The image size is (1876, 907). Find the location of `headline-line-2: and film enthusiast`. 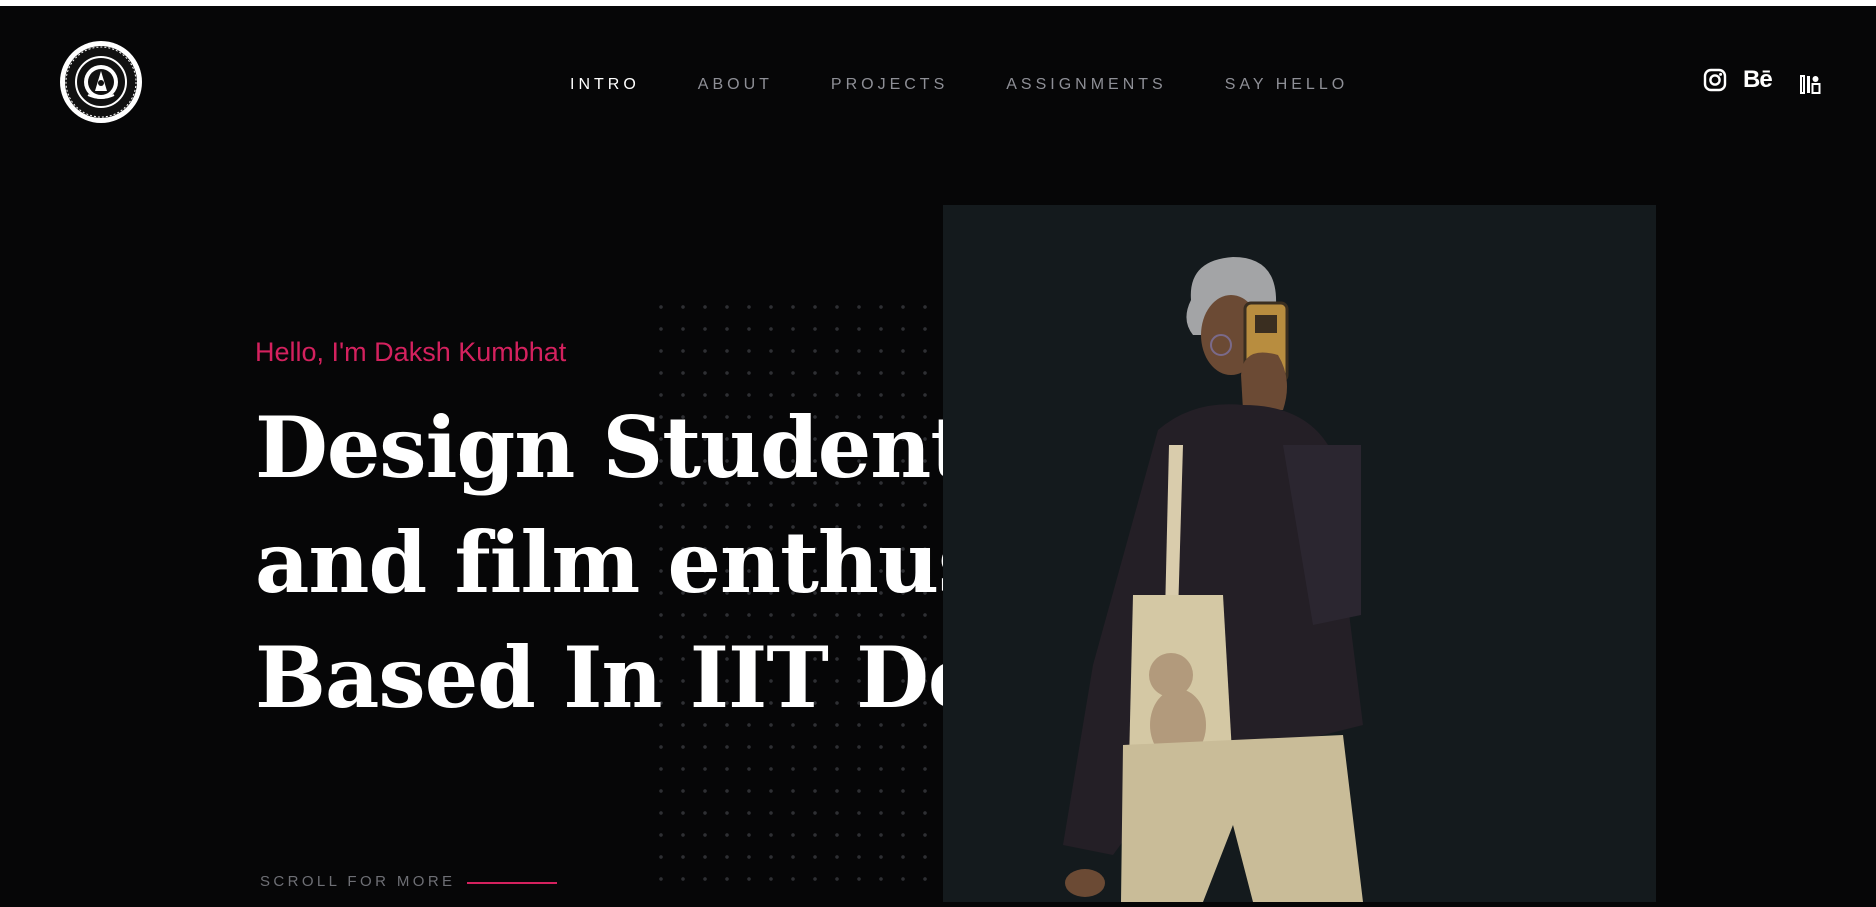

headline-line-2: and film enthusiast is located at coordinates (599, 562).